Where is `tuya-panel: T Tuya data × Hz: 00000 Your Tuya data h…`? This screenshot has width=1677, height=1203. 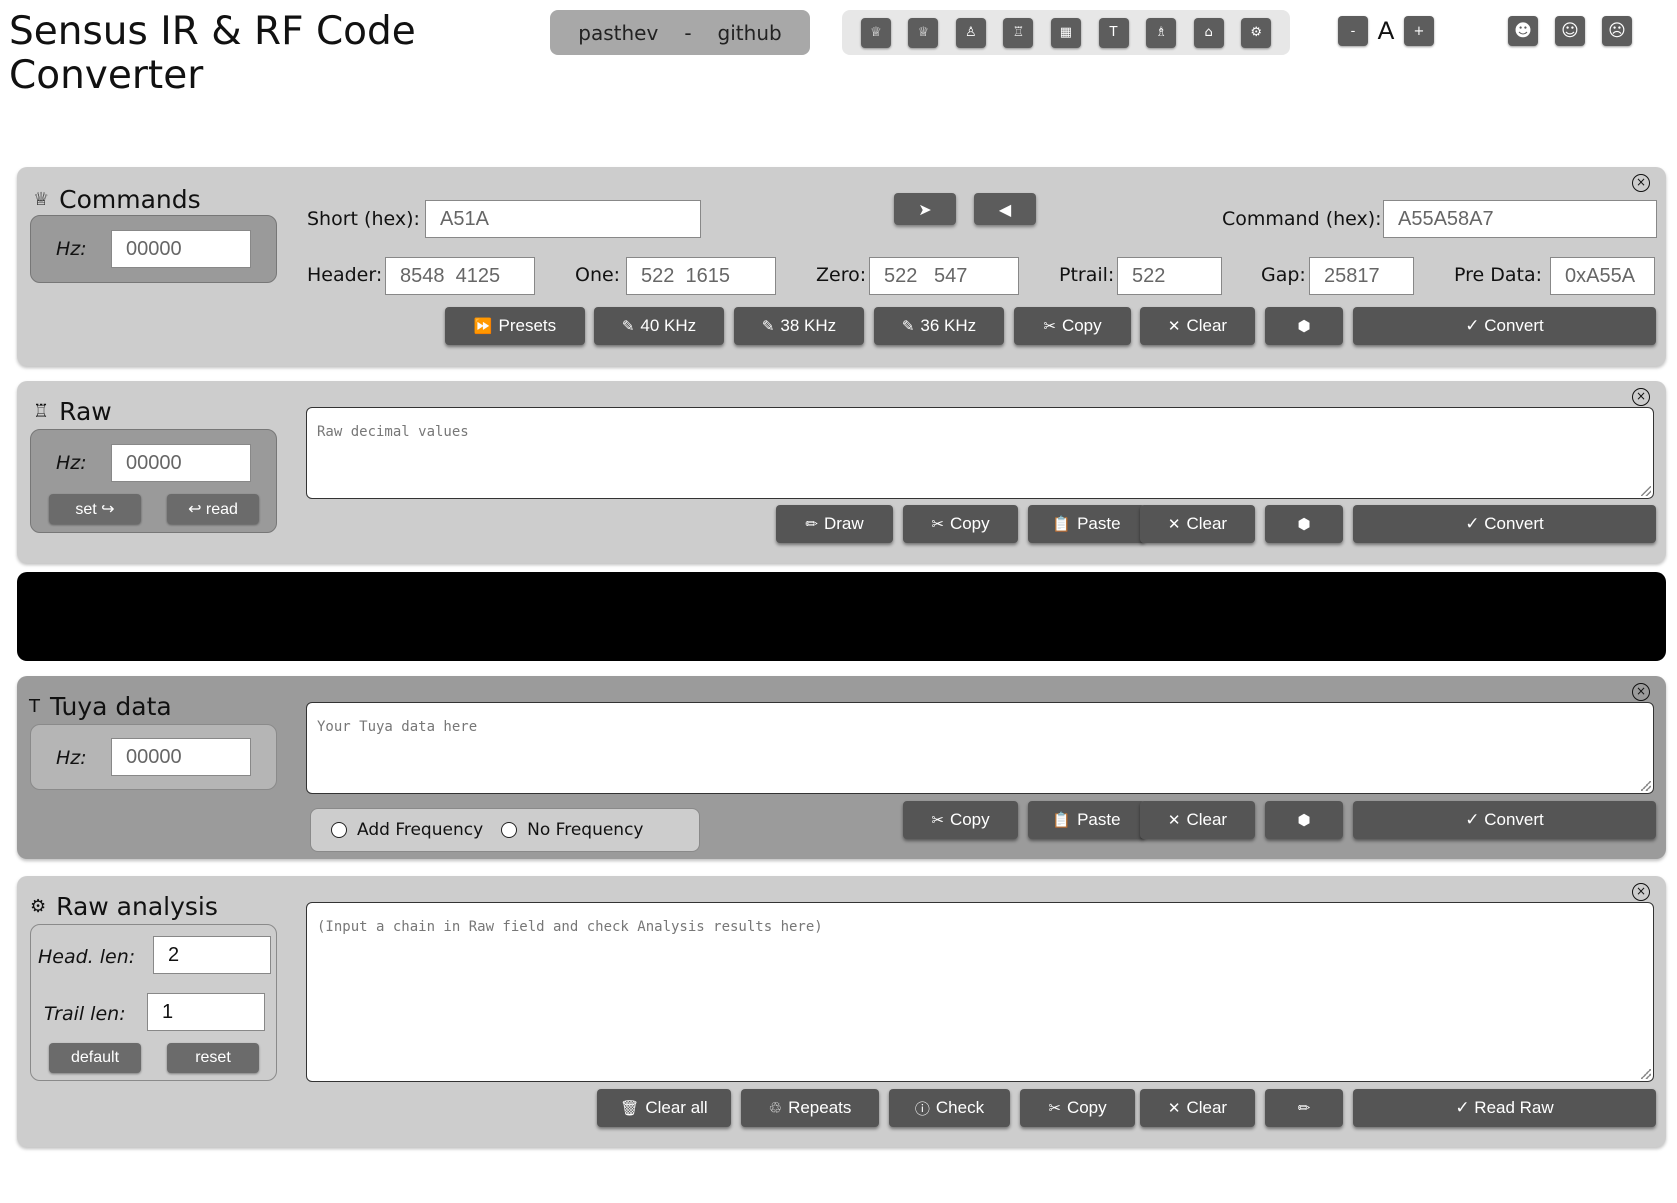 tuya-panel: T Tuya data × Hz: 00000 Your Tuya data h… is located at coordinates (841, 767).